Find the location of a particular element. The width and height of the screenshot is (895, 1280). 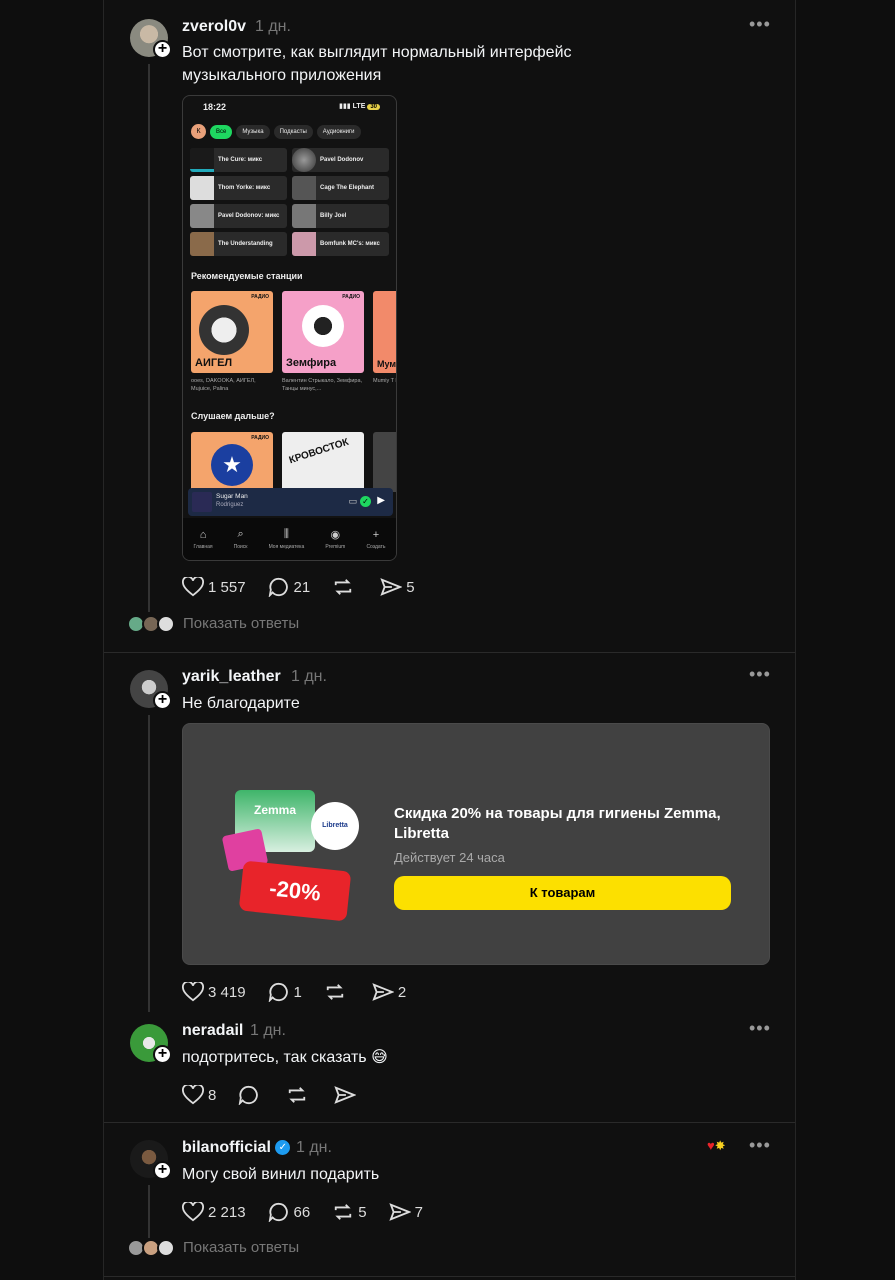

like-button: 2 213 is located at coordinates (214, 1212).